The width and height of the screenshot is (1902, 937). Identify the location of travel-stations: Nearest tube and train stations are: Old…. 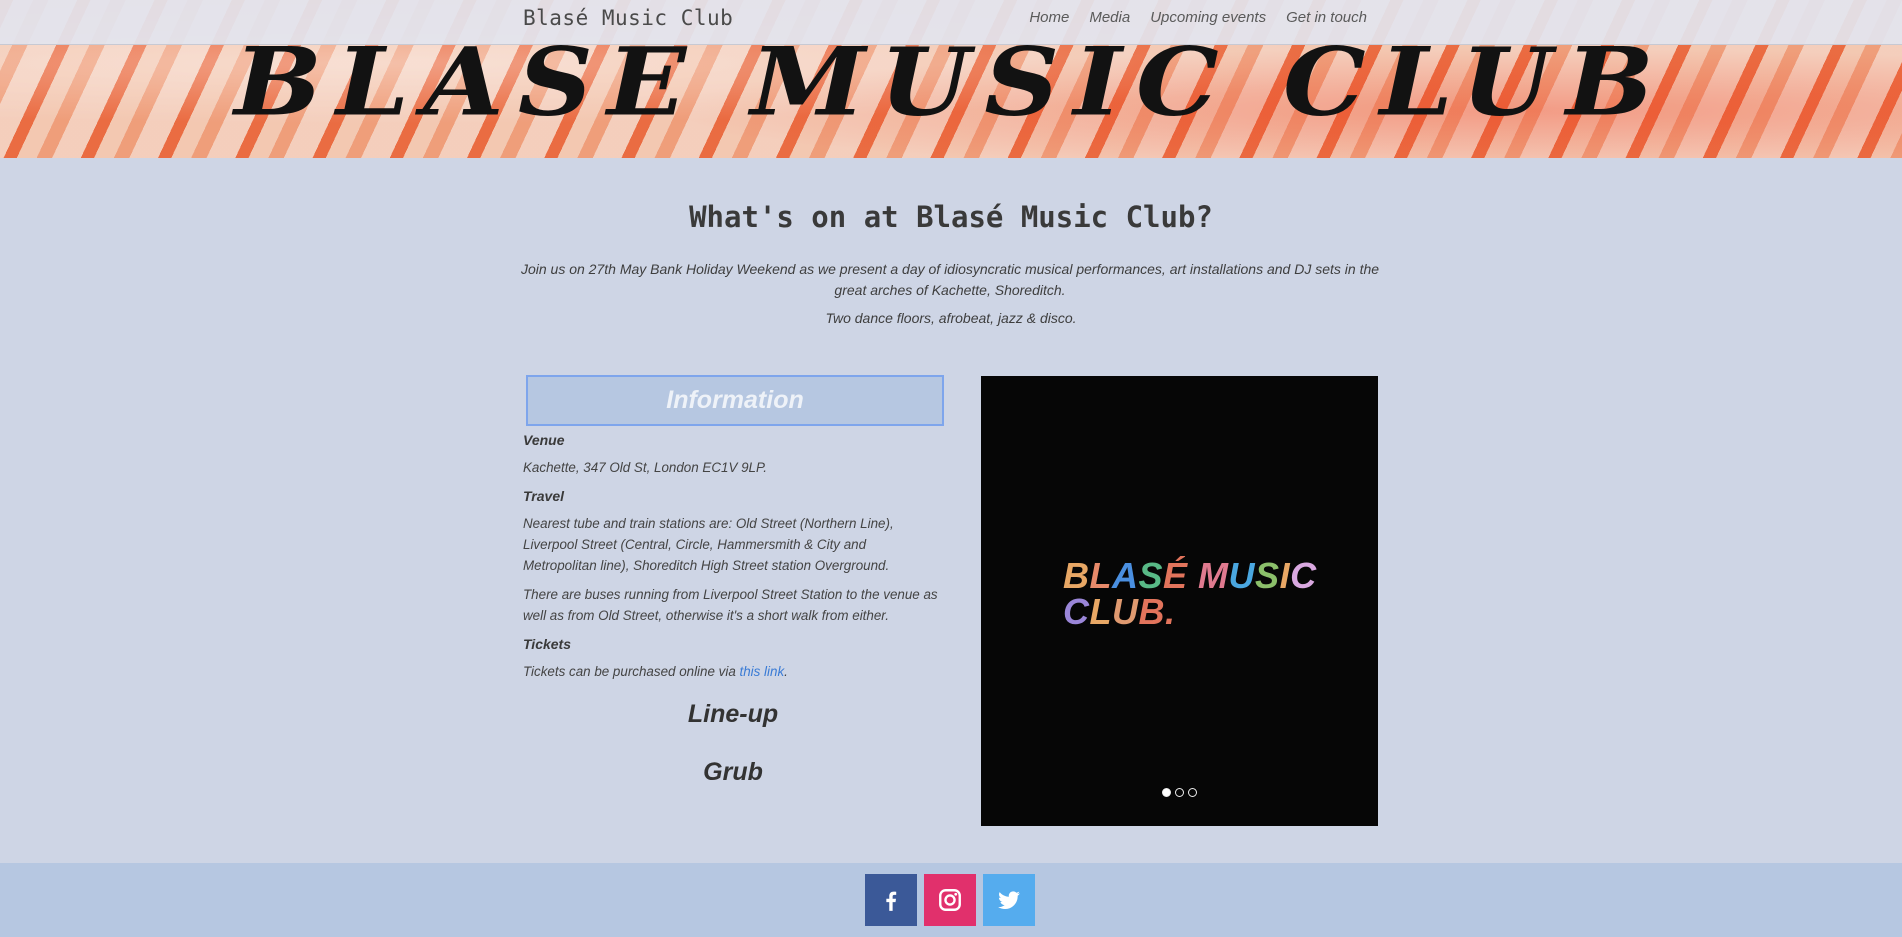
(708, 544).